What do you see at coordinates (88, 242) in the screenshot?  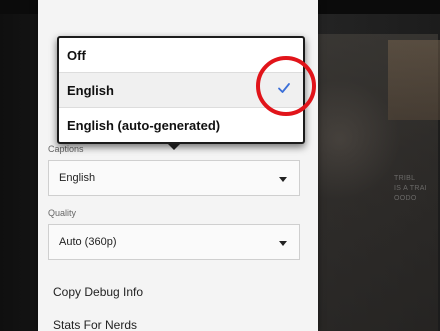 I see `quality-select-value: Auto (360p)` at bounding box center [88, 242].